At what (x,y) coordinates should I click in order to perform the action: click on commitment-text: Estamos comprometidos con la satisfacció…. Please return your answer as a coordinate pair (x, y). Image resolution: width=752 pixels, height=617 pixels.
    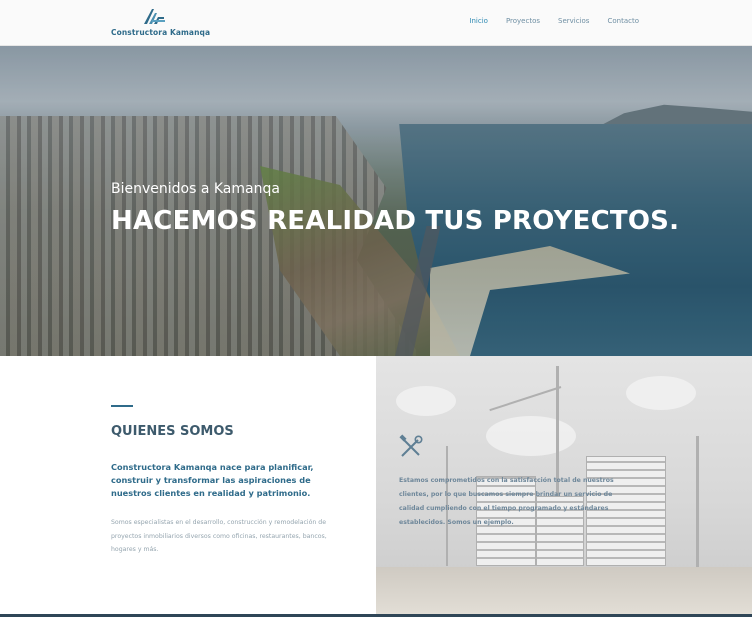
    Looking at the image, I should click on (506, 501).